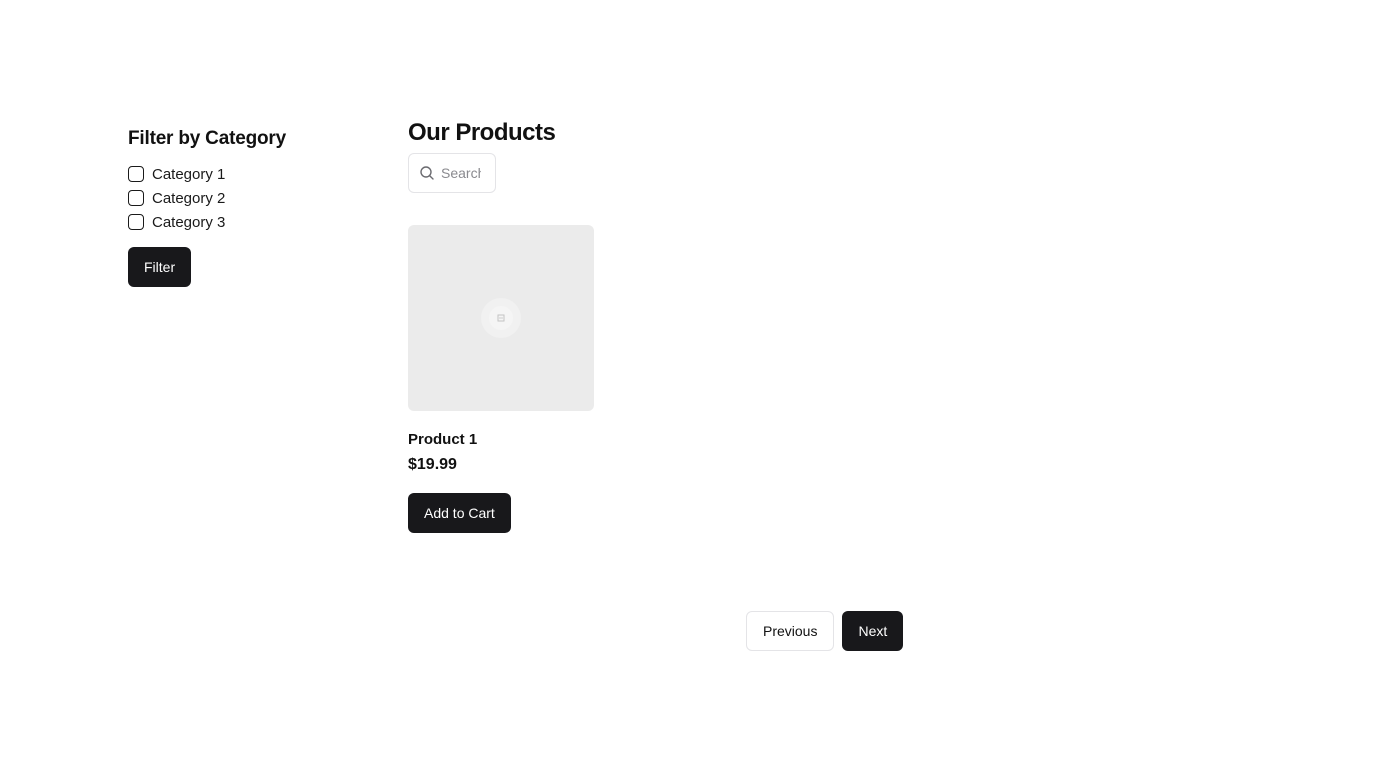 This screenshot has width=1376, height=768. I want to click on search-icon, so click(427, 173).